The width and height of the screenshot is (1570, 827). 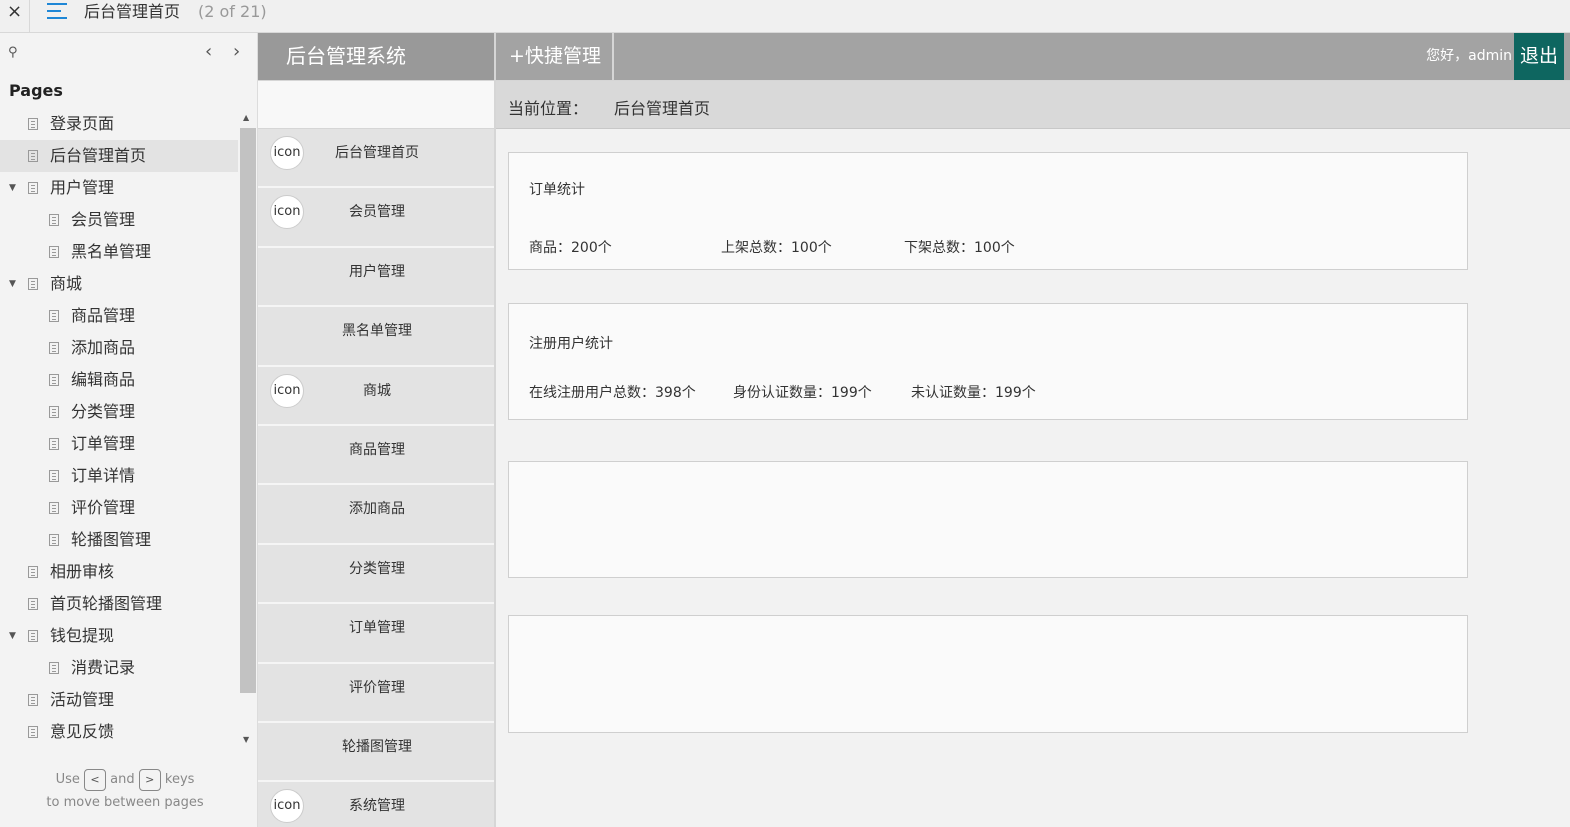 I want to click on page-tree-label: 订单详情, so click(x=103, y=475).